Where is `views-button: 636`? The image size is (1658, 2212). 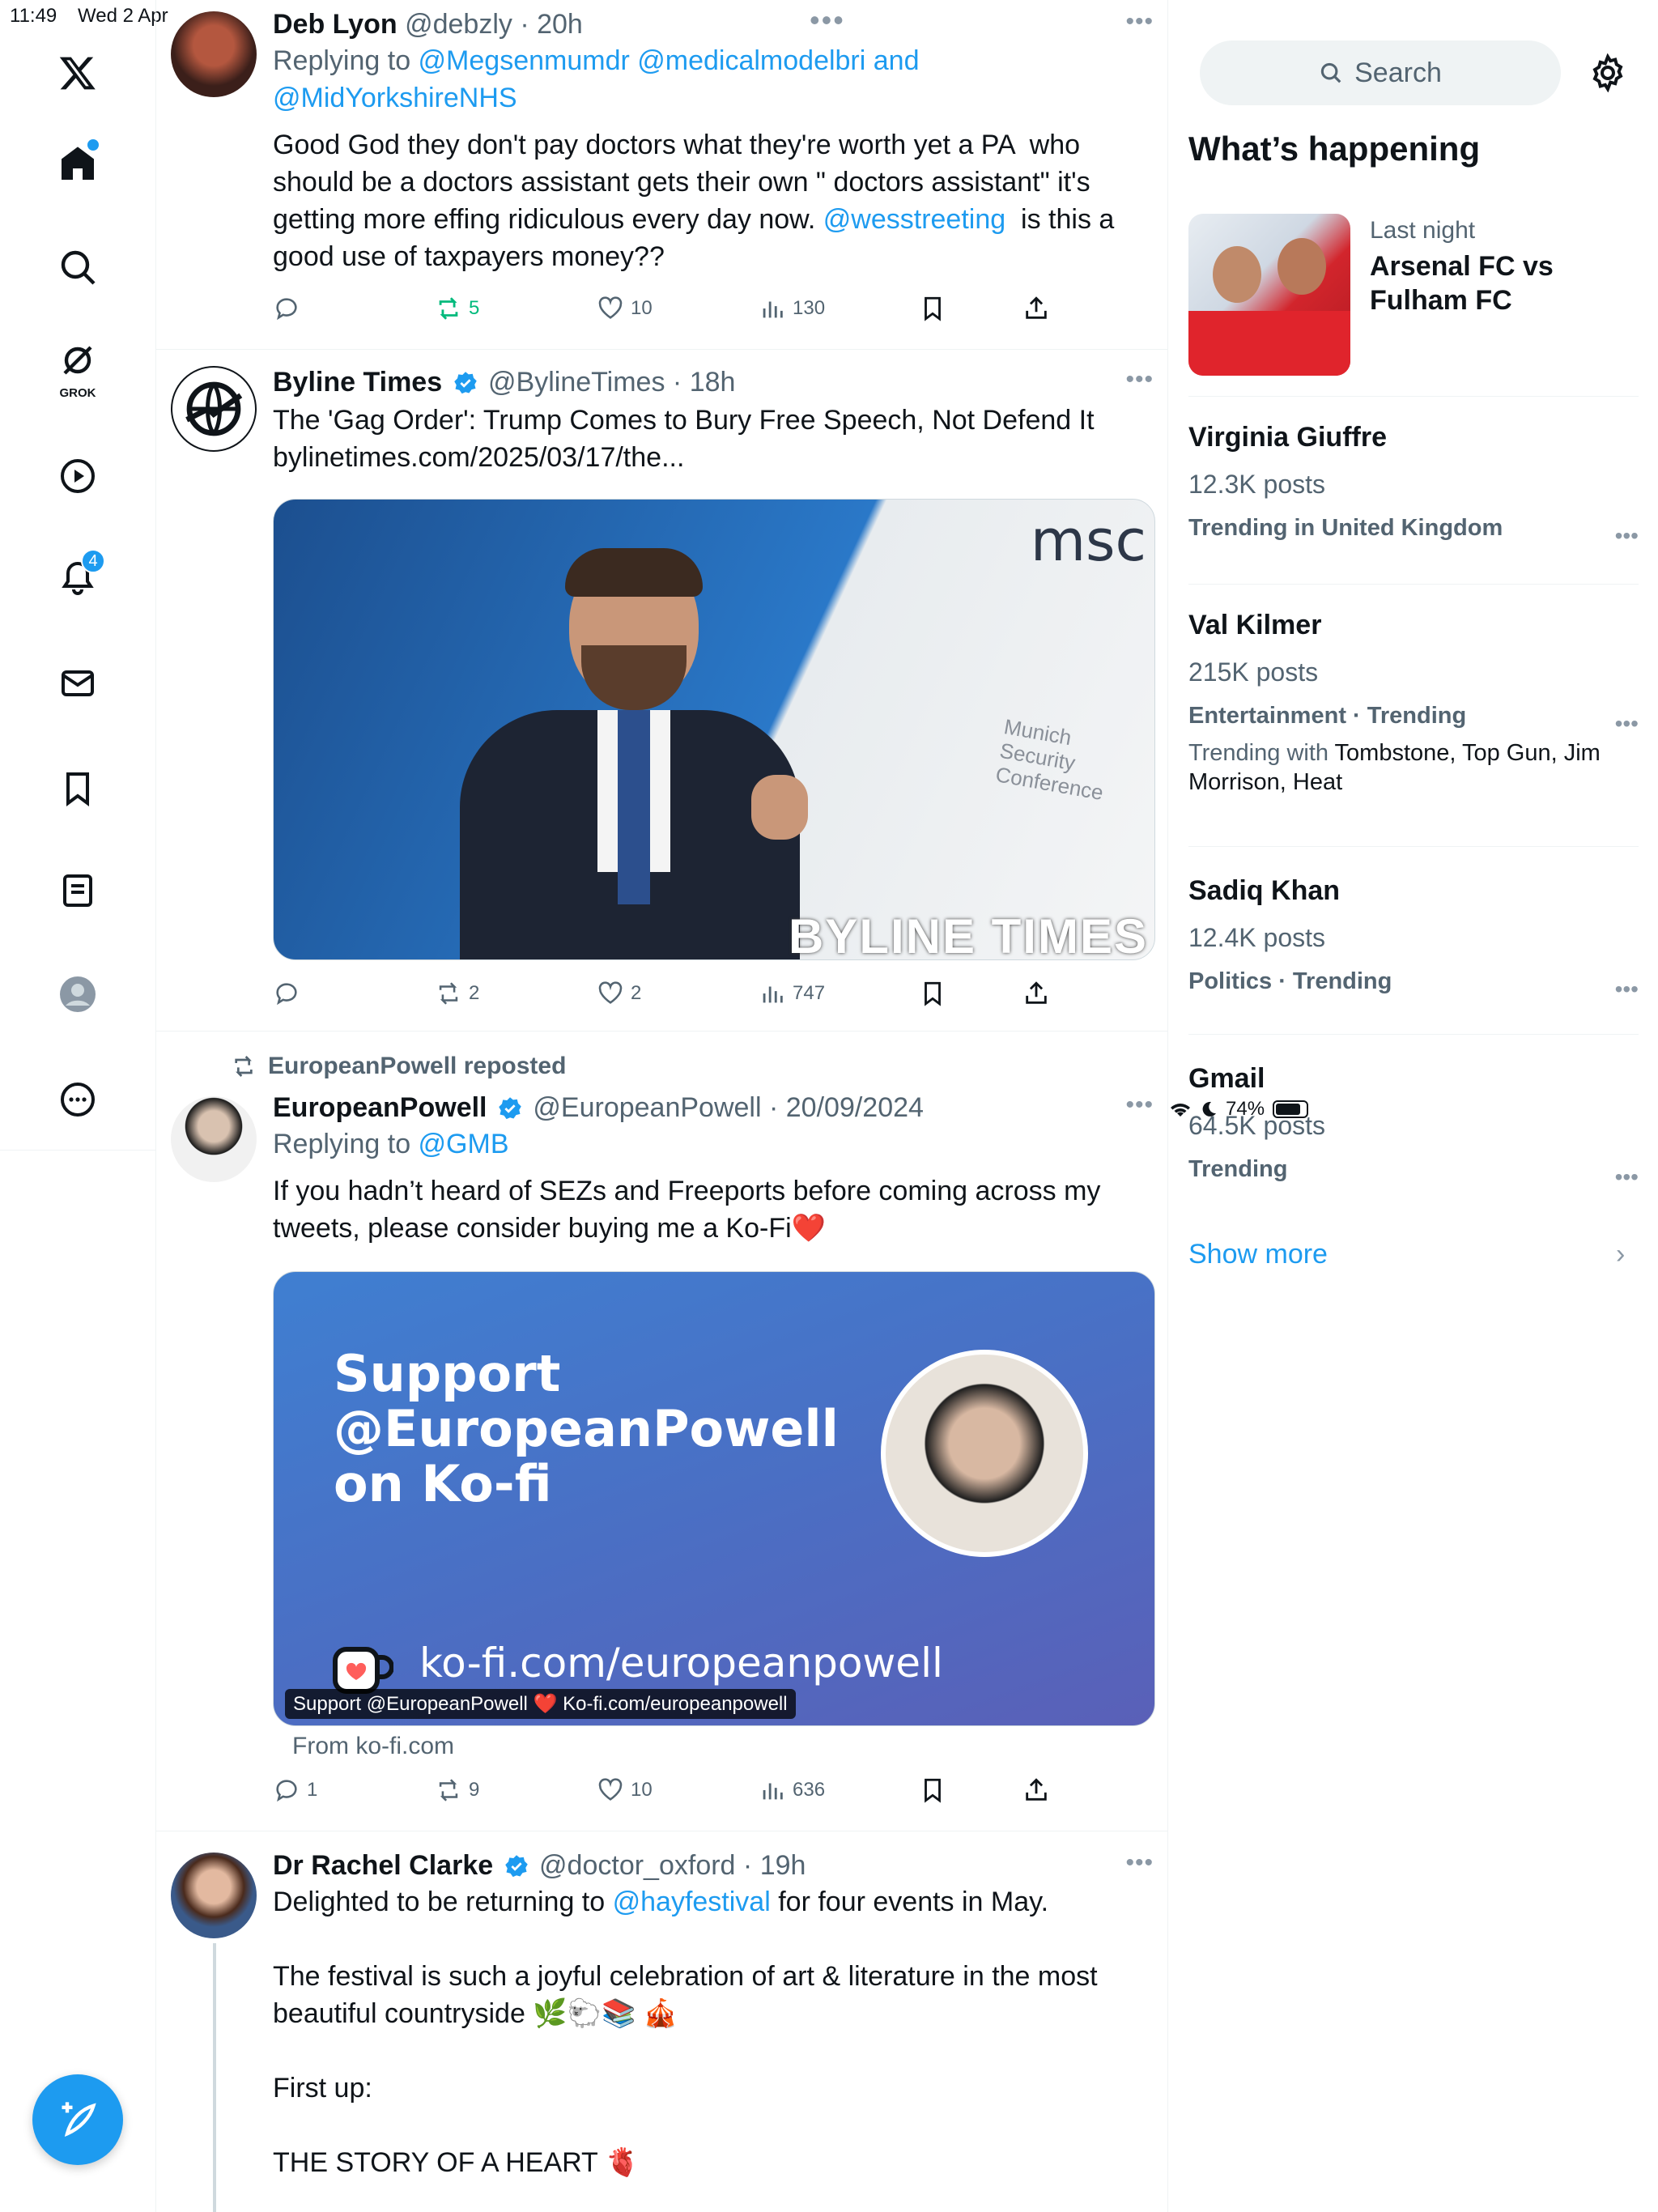
views-button: 636 is located at coordinates (792, 1790).